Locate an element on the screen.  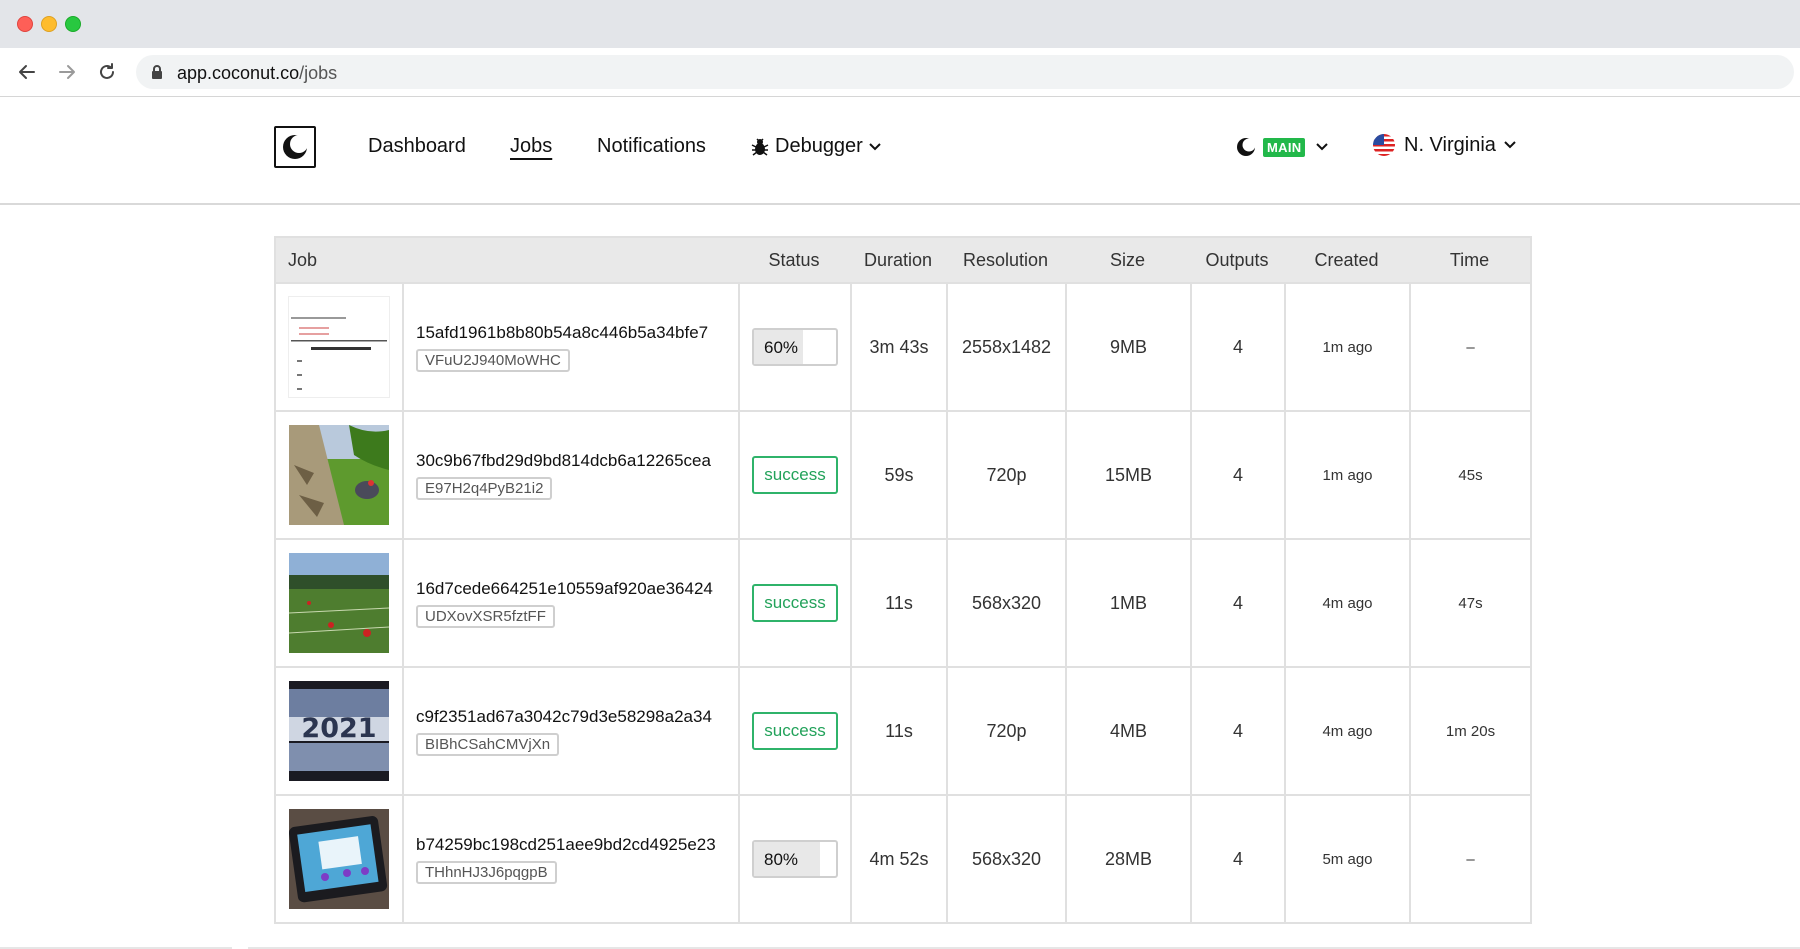
reload-icon is located at coordinates (107, 71).